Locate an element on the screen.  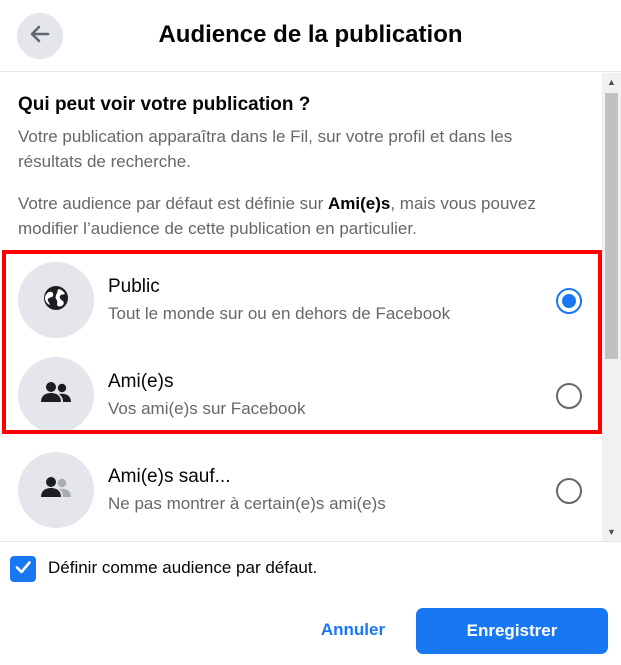
scrollbar: ▲ ▼ is located at coordinates (611, 307).